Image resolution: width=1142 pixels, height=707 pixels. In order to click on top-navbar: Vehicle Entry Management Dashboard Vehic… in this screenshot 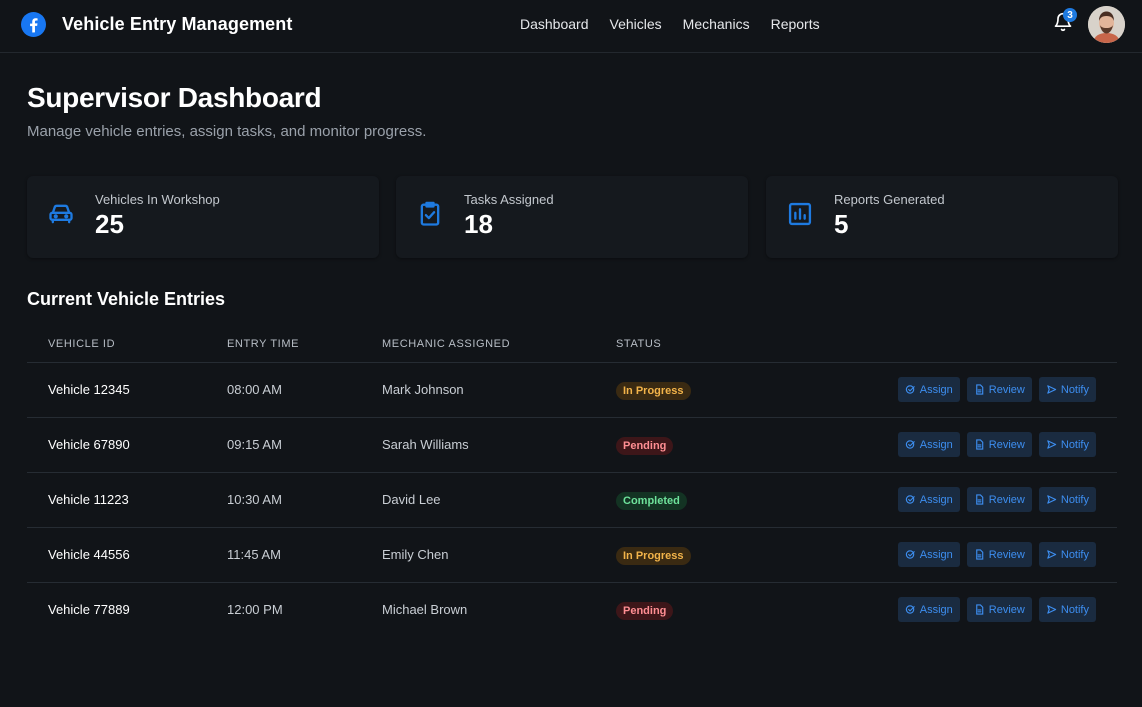, I will do `click(571, 26)`.